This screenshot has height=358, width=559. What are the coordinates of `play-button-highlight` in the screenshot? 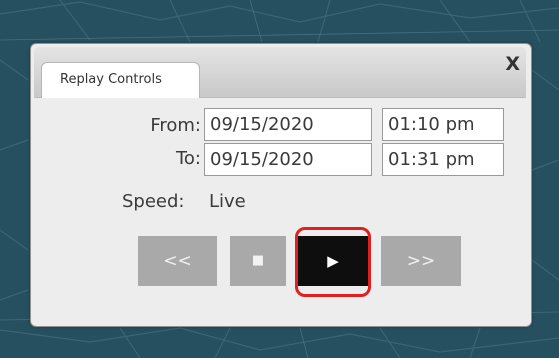 It's located at (333, 262).